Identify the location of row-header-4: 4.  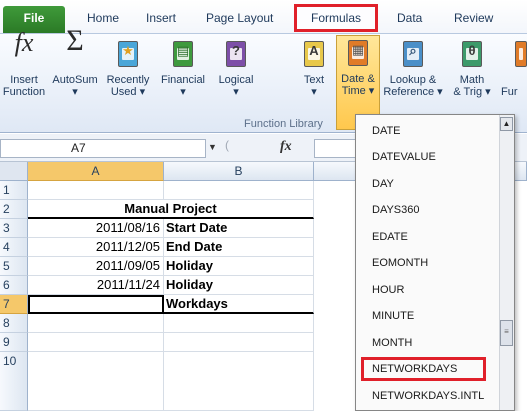
(14, 247).